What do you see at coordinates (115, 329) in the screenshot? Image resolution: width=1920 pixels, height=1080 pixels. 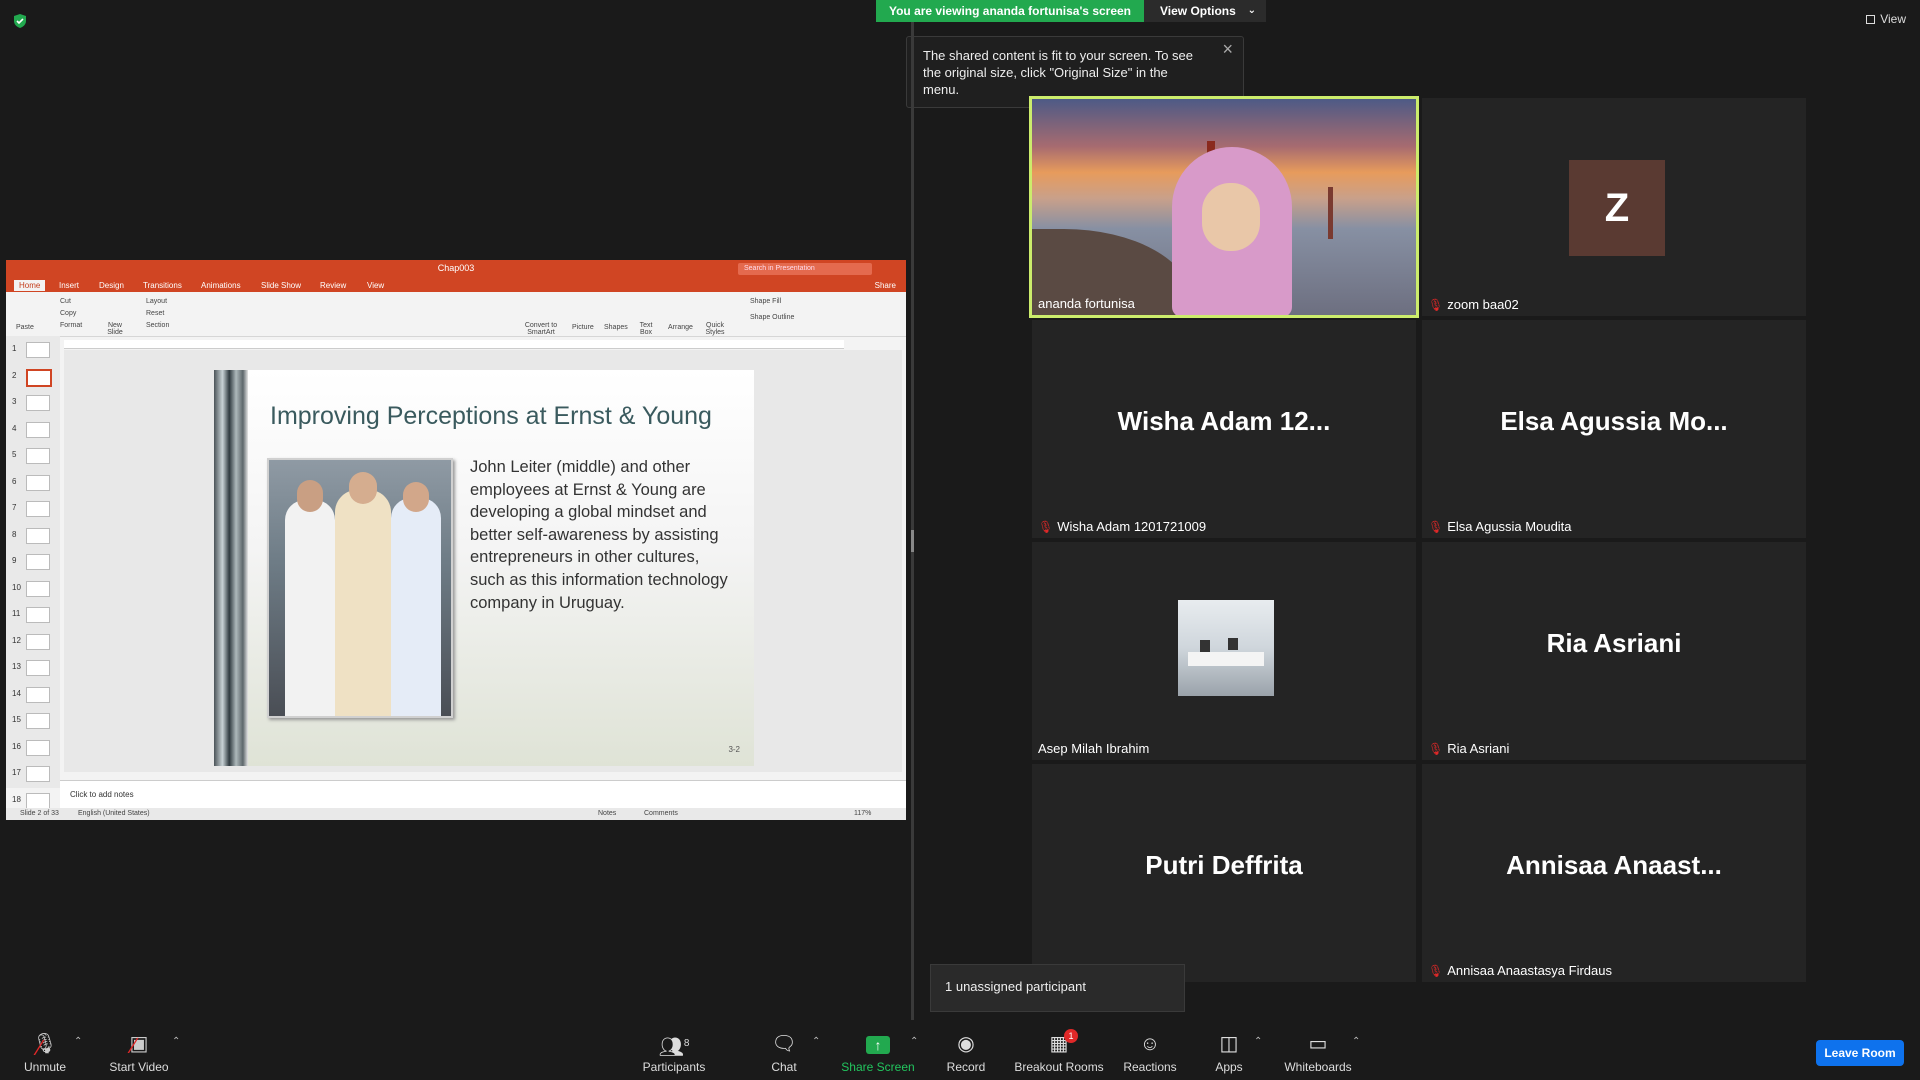 I see `new-slide-button: New Slide` at bounding box center [115, 329].